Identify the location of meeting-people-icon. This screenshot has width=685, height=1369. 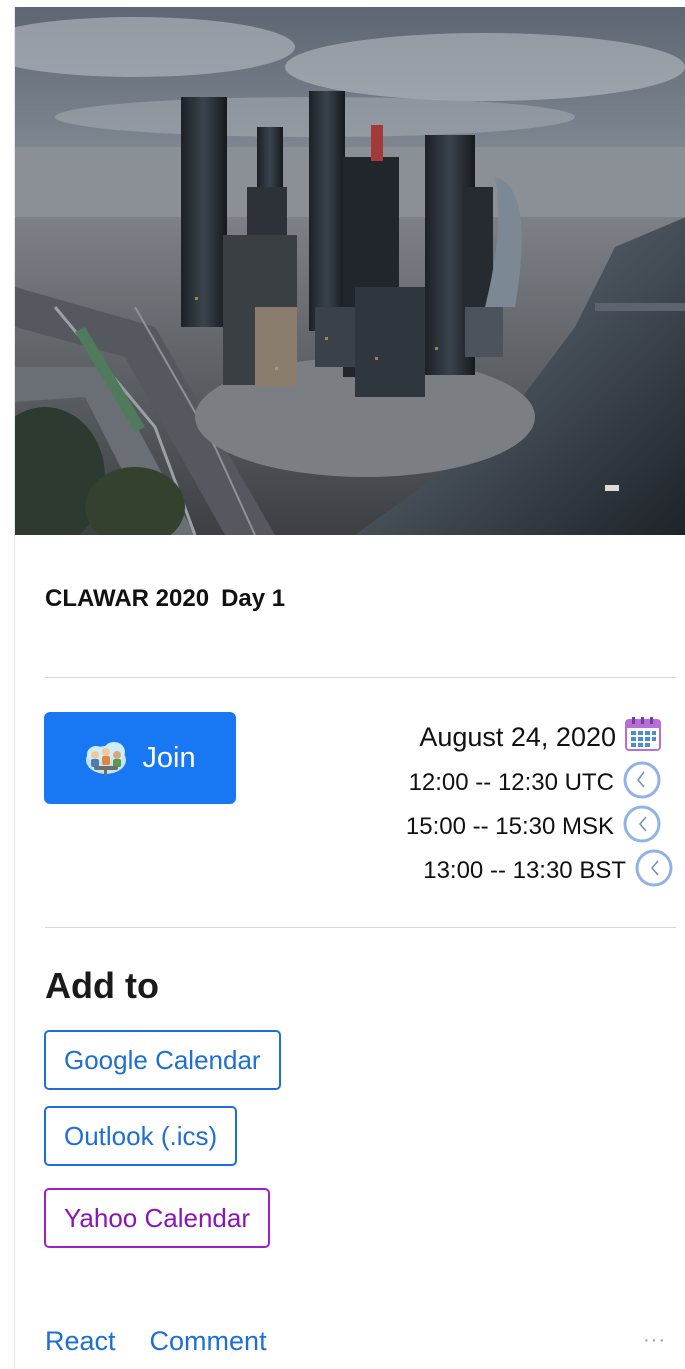
(106, 758).